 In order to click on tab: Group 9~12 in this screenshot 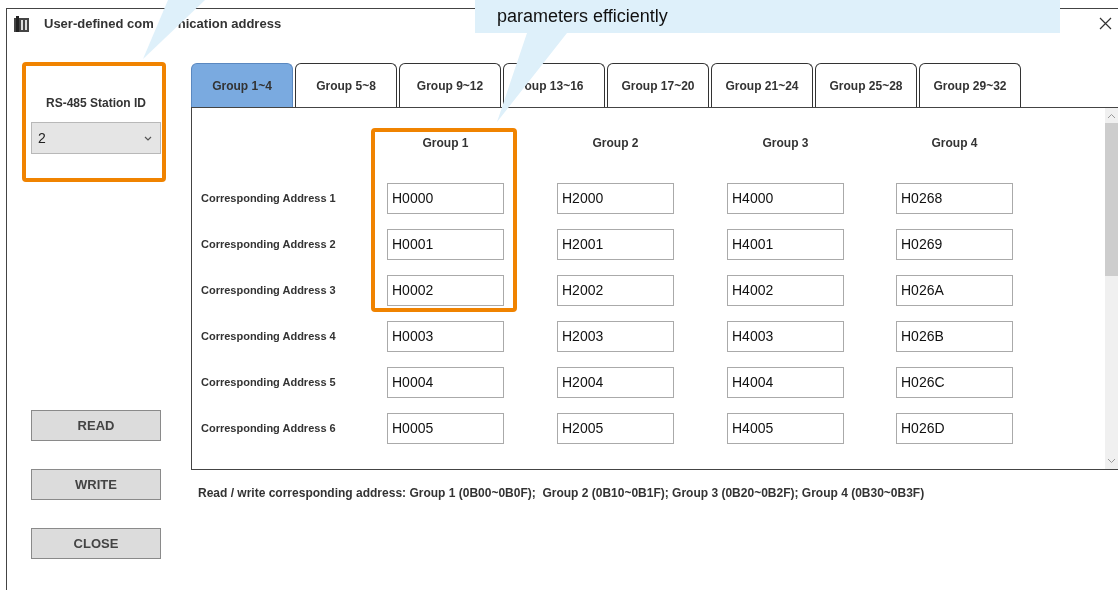, I will do `click(450, 85)`.